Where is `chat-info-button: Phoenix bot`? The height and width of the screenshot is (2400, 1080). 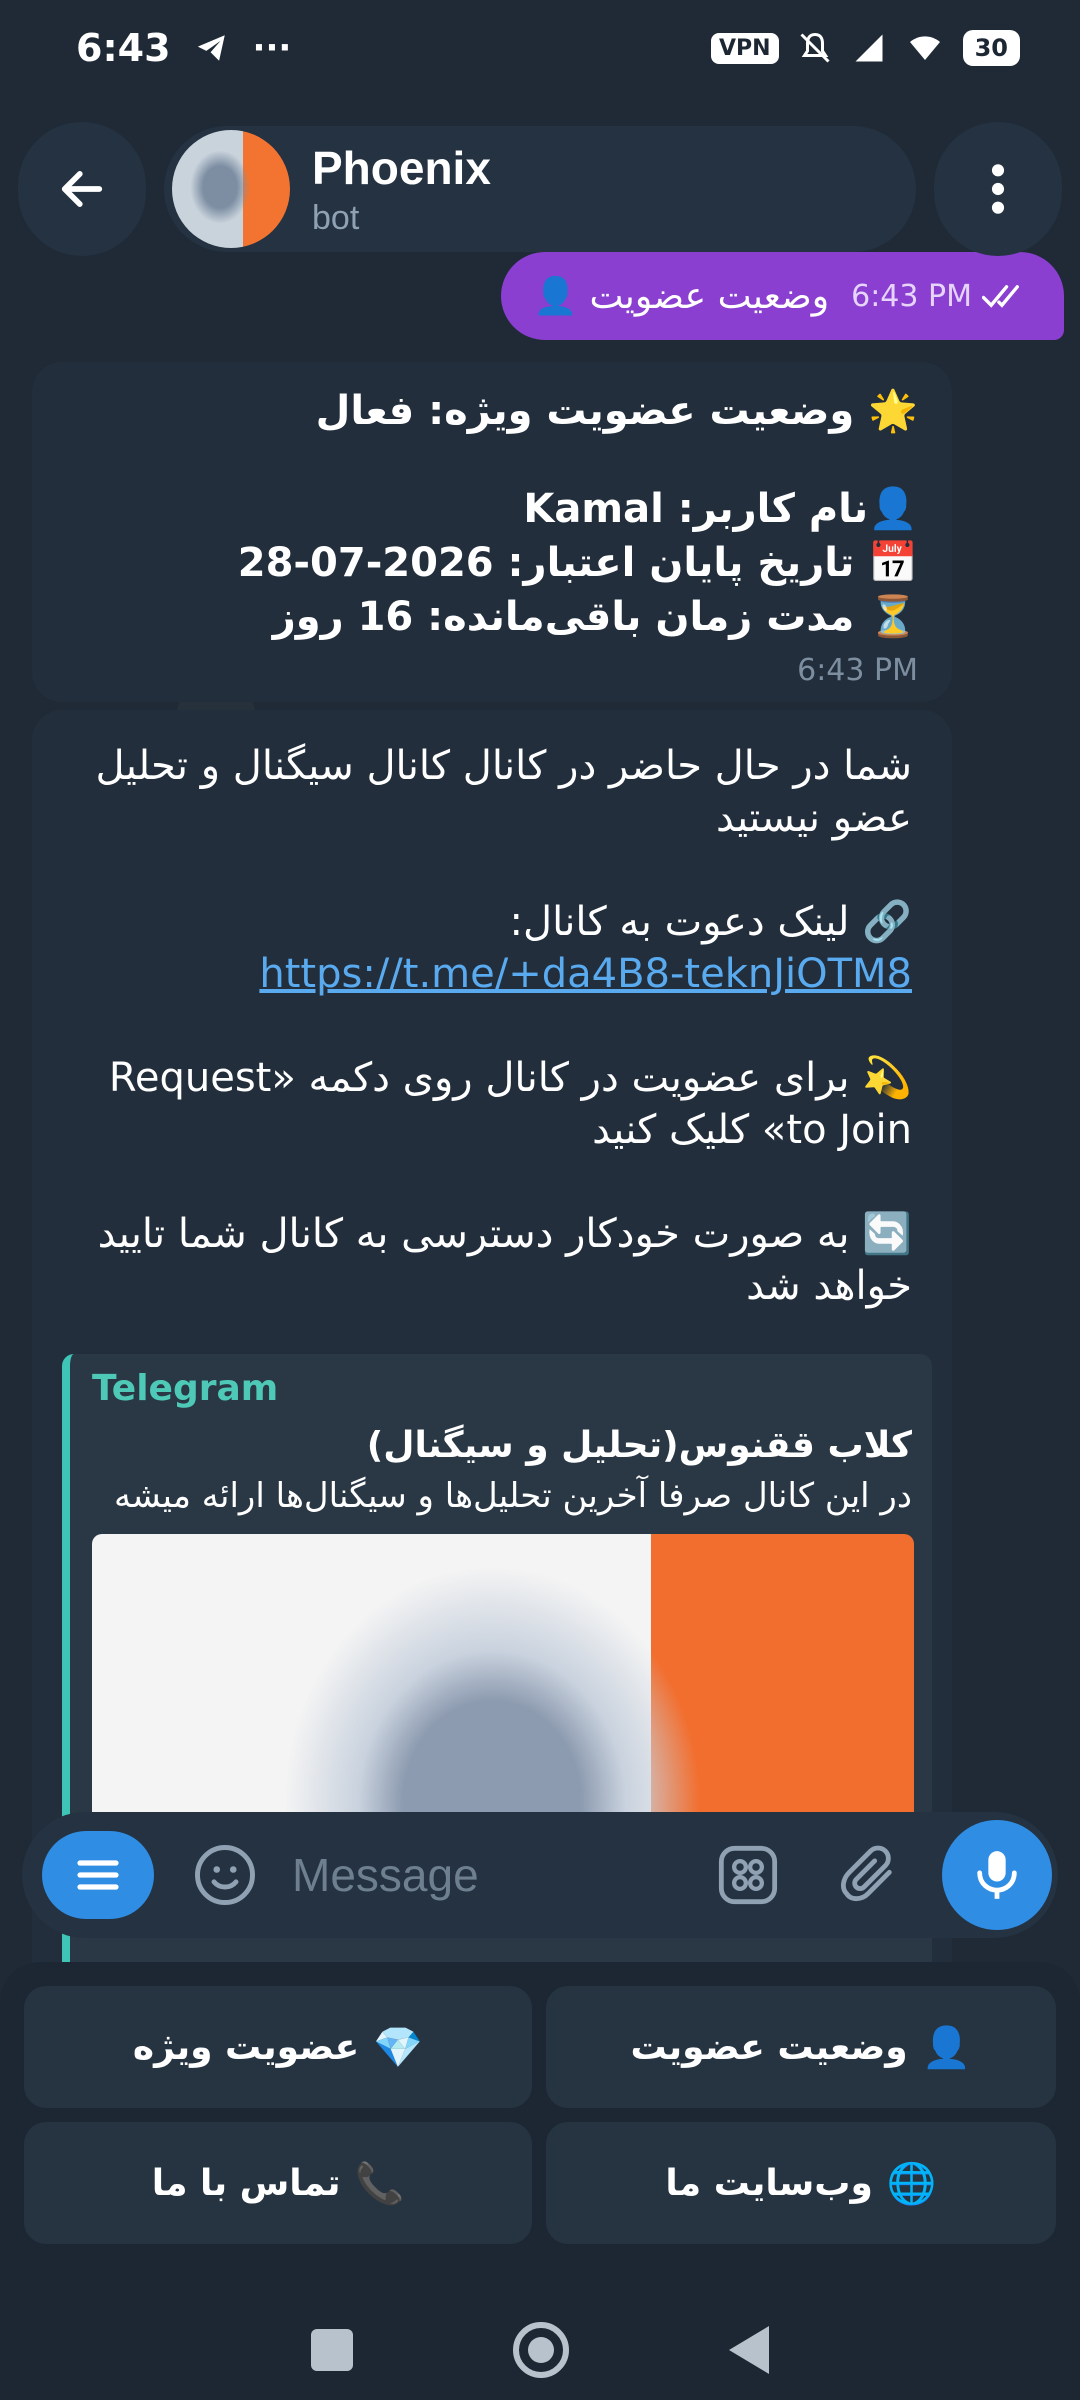 chat-info-button: Phoenix bot is located at coordinates (540, 189).